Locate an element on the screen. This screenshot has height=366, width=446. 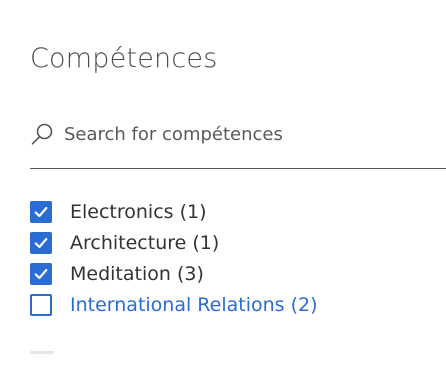
filter-item-electronics: Electronics (1) is located at coordinates (230, 211).